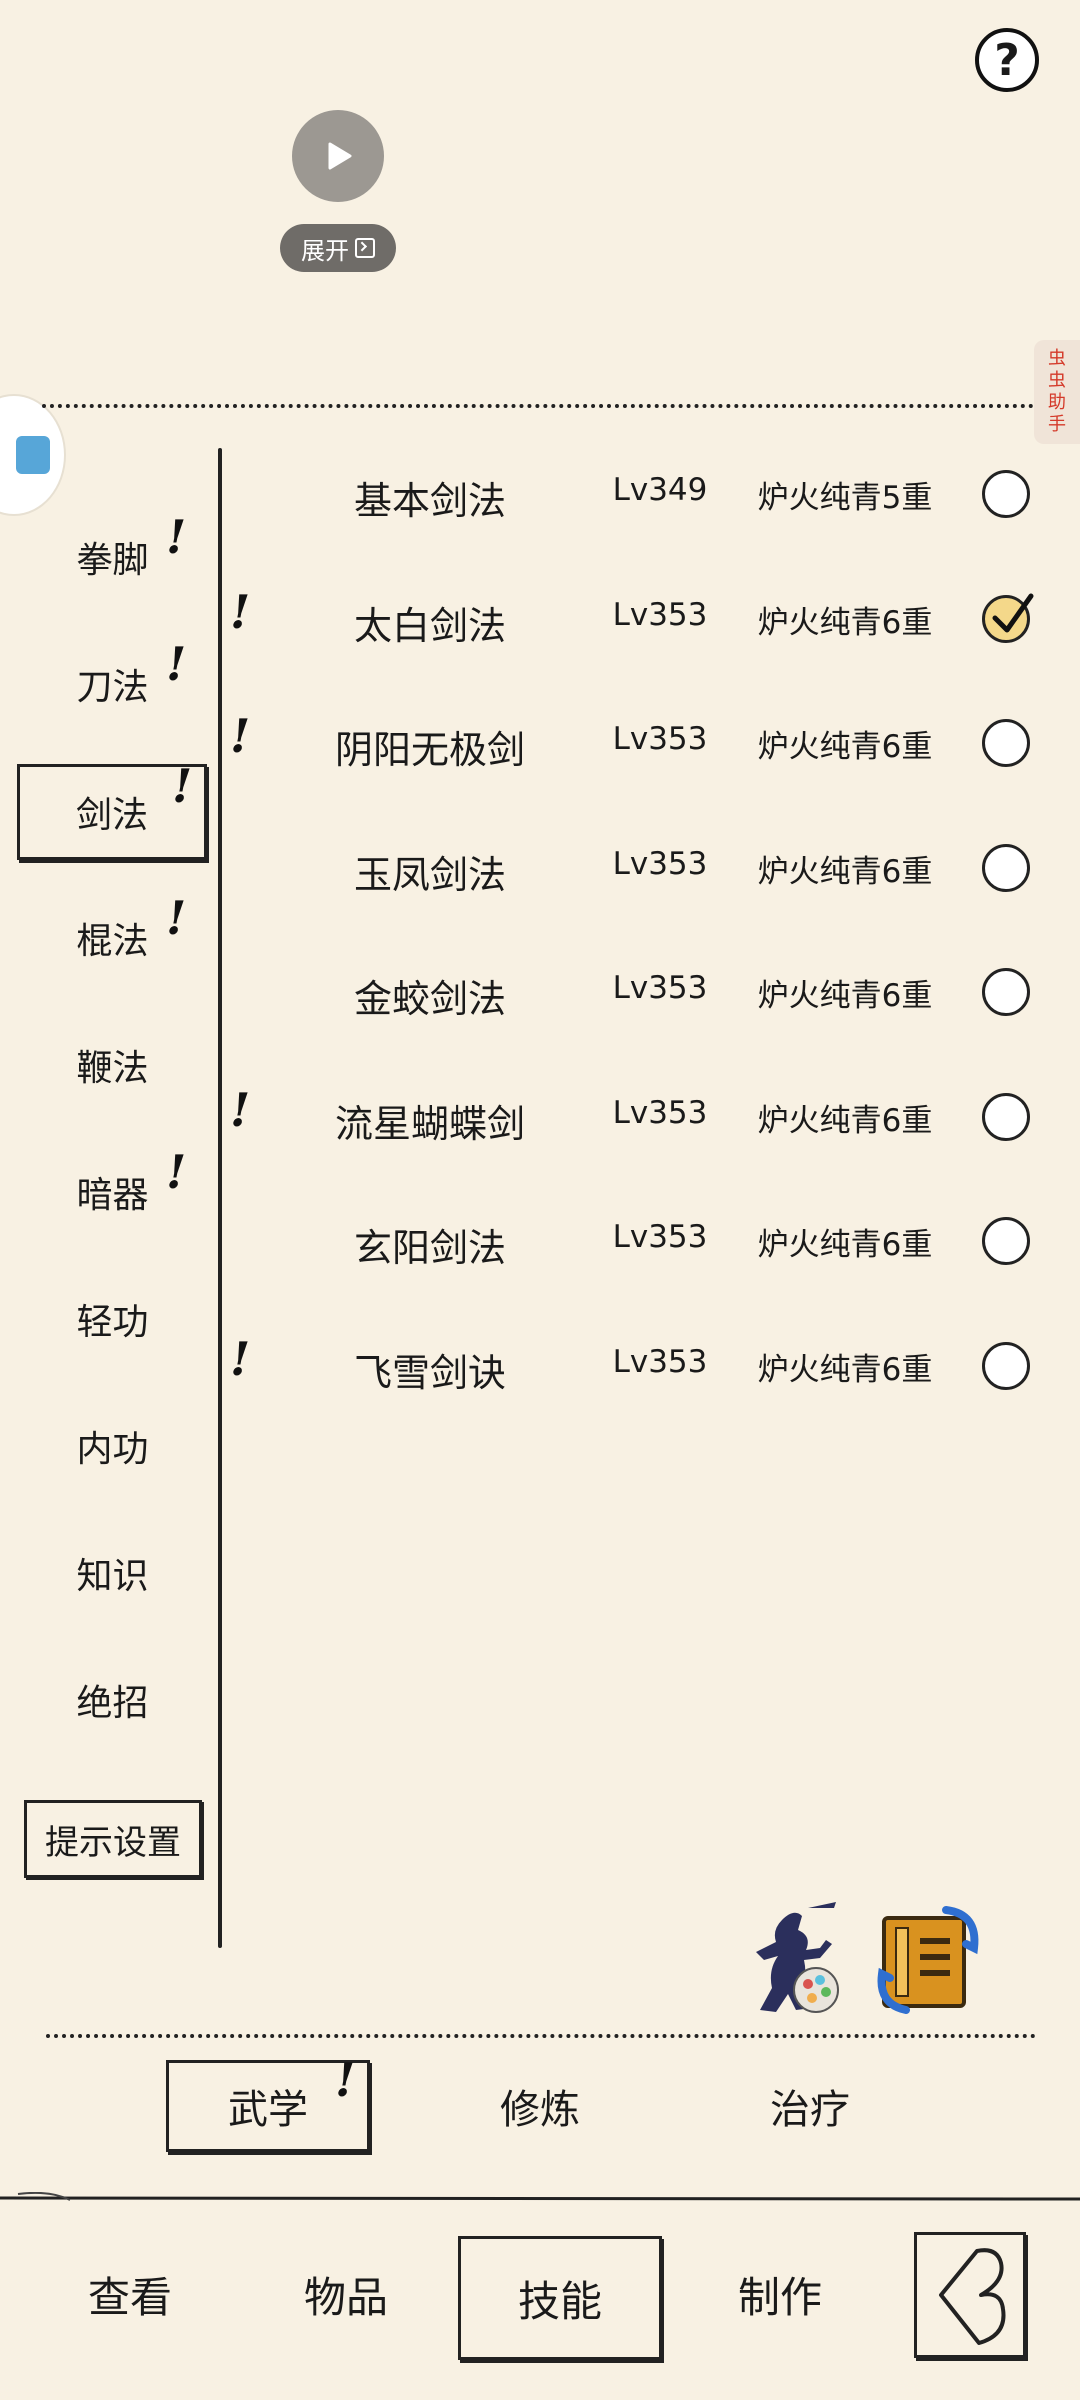 The width and height of the screenshot is (1080, 2400). I want to click on swordsman-palette-icon, so click(792, 1960).